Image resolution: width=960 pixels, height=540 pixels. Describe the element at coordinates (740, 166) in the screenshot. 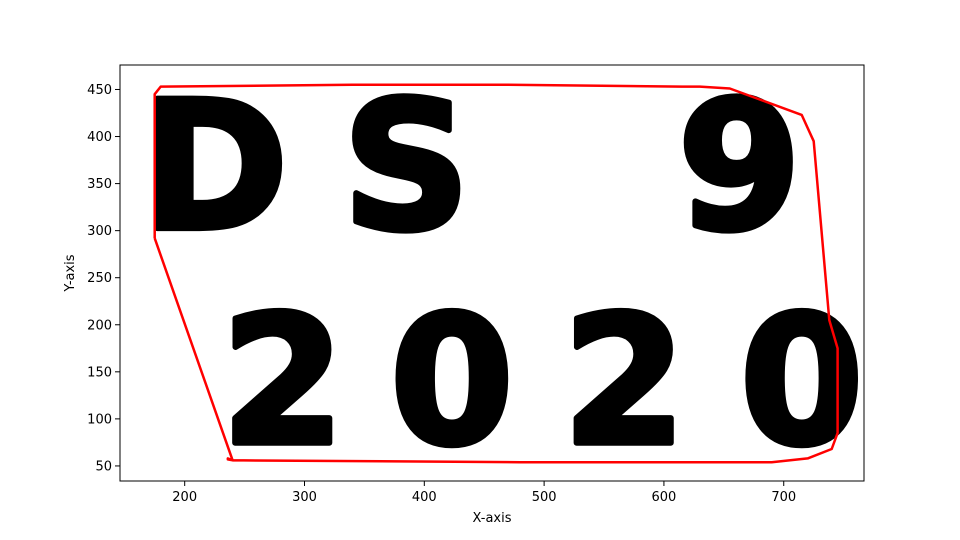

I see `scatter-glyph: 9` at that location.